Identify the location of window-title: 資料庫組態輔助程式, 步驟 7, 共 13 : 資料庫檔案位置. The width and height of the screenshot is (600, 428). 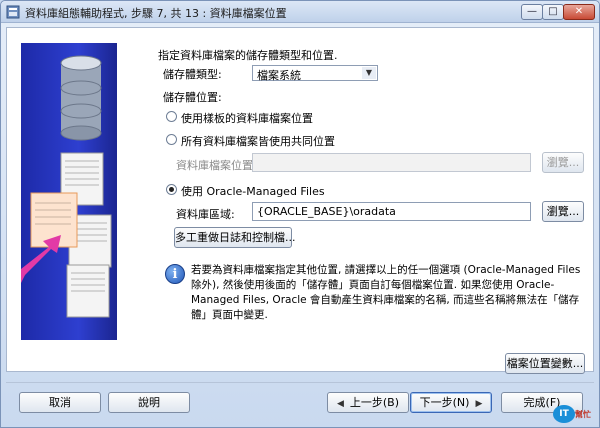
(156, 13).